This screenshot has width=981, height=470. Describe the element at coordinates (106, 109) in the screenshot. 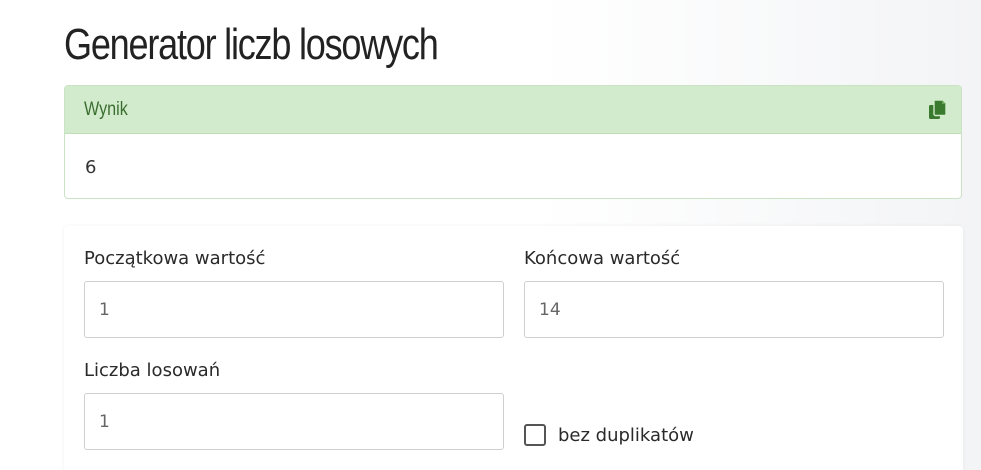

I see `result-header-label: Wynik` at that location.